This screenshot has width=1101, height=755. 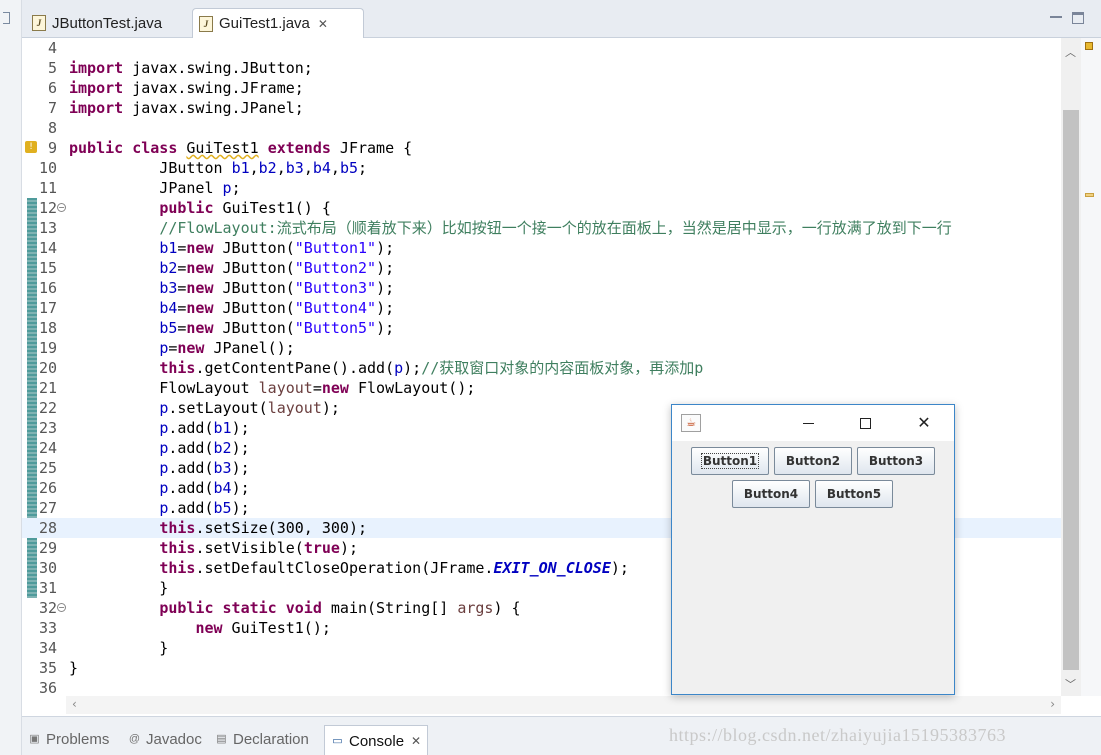 What do you see at coordinates (47, 268) in the screenshot?
I see `line-number: 15` at bounding box center [47, 268].